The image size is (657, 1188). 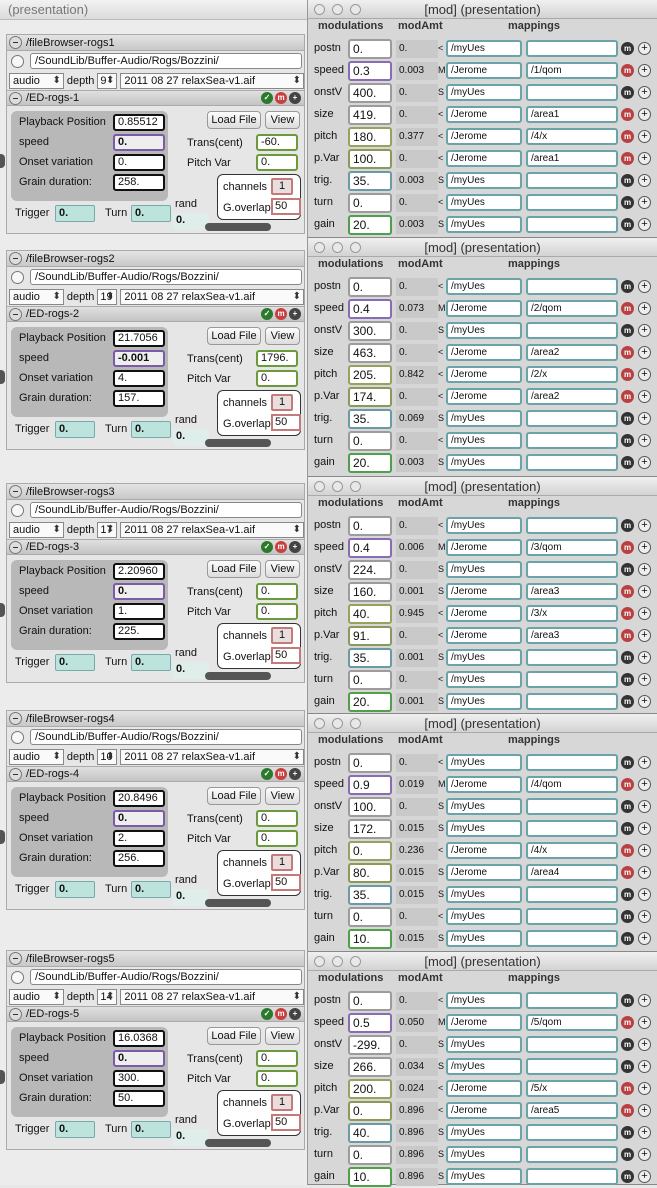 What do you see at coordinates (191, 670) in the screenshot?
I see `rand-number: 0.` at bounding box center [191, 670].